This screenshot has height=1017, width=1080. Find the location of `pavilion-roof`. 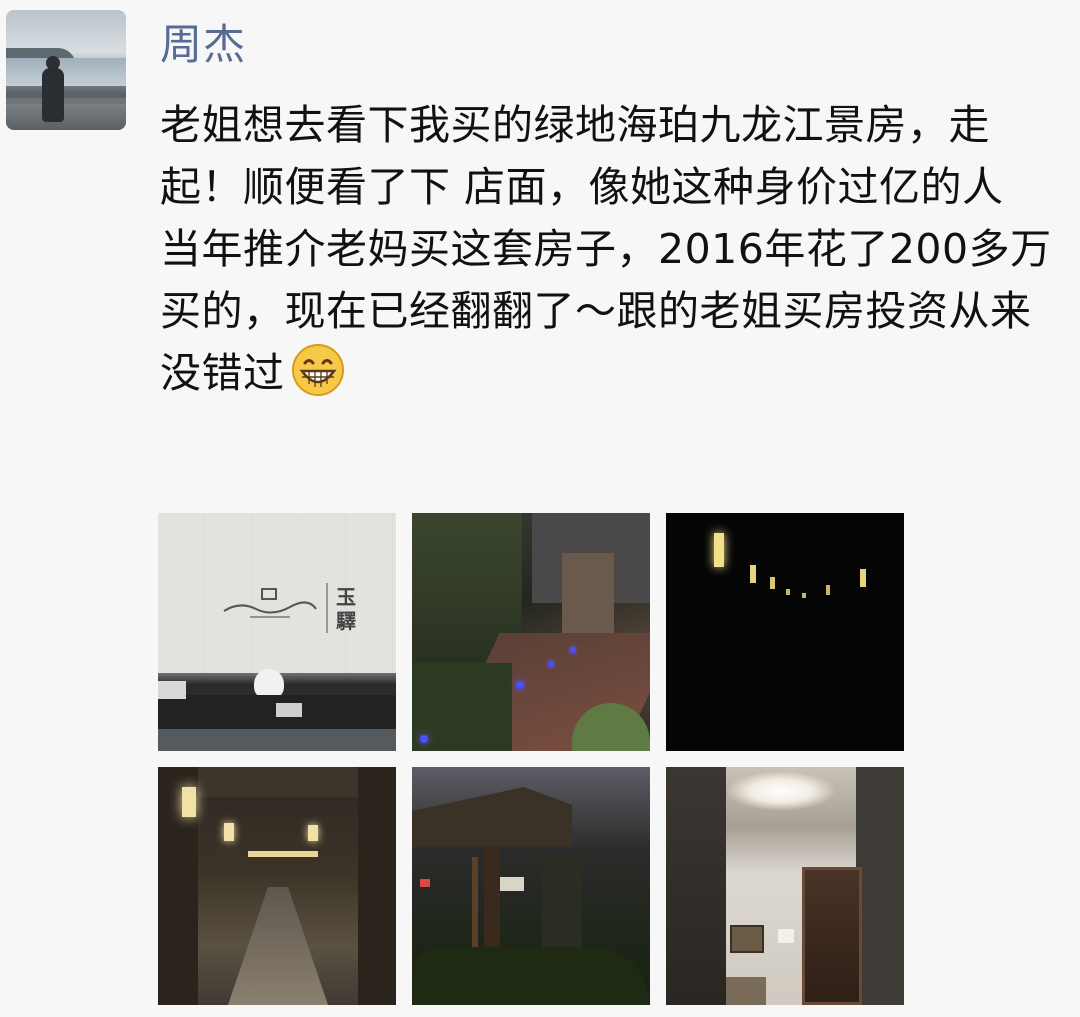

pavilion-roof is located at coordinates (492, 817).